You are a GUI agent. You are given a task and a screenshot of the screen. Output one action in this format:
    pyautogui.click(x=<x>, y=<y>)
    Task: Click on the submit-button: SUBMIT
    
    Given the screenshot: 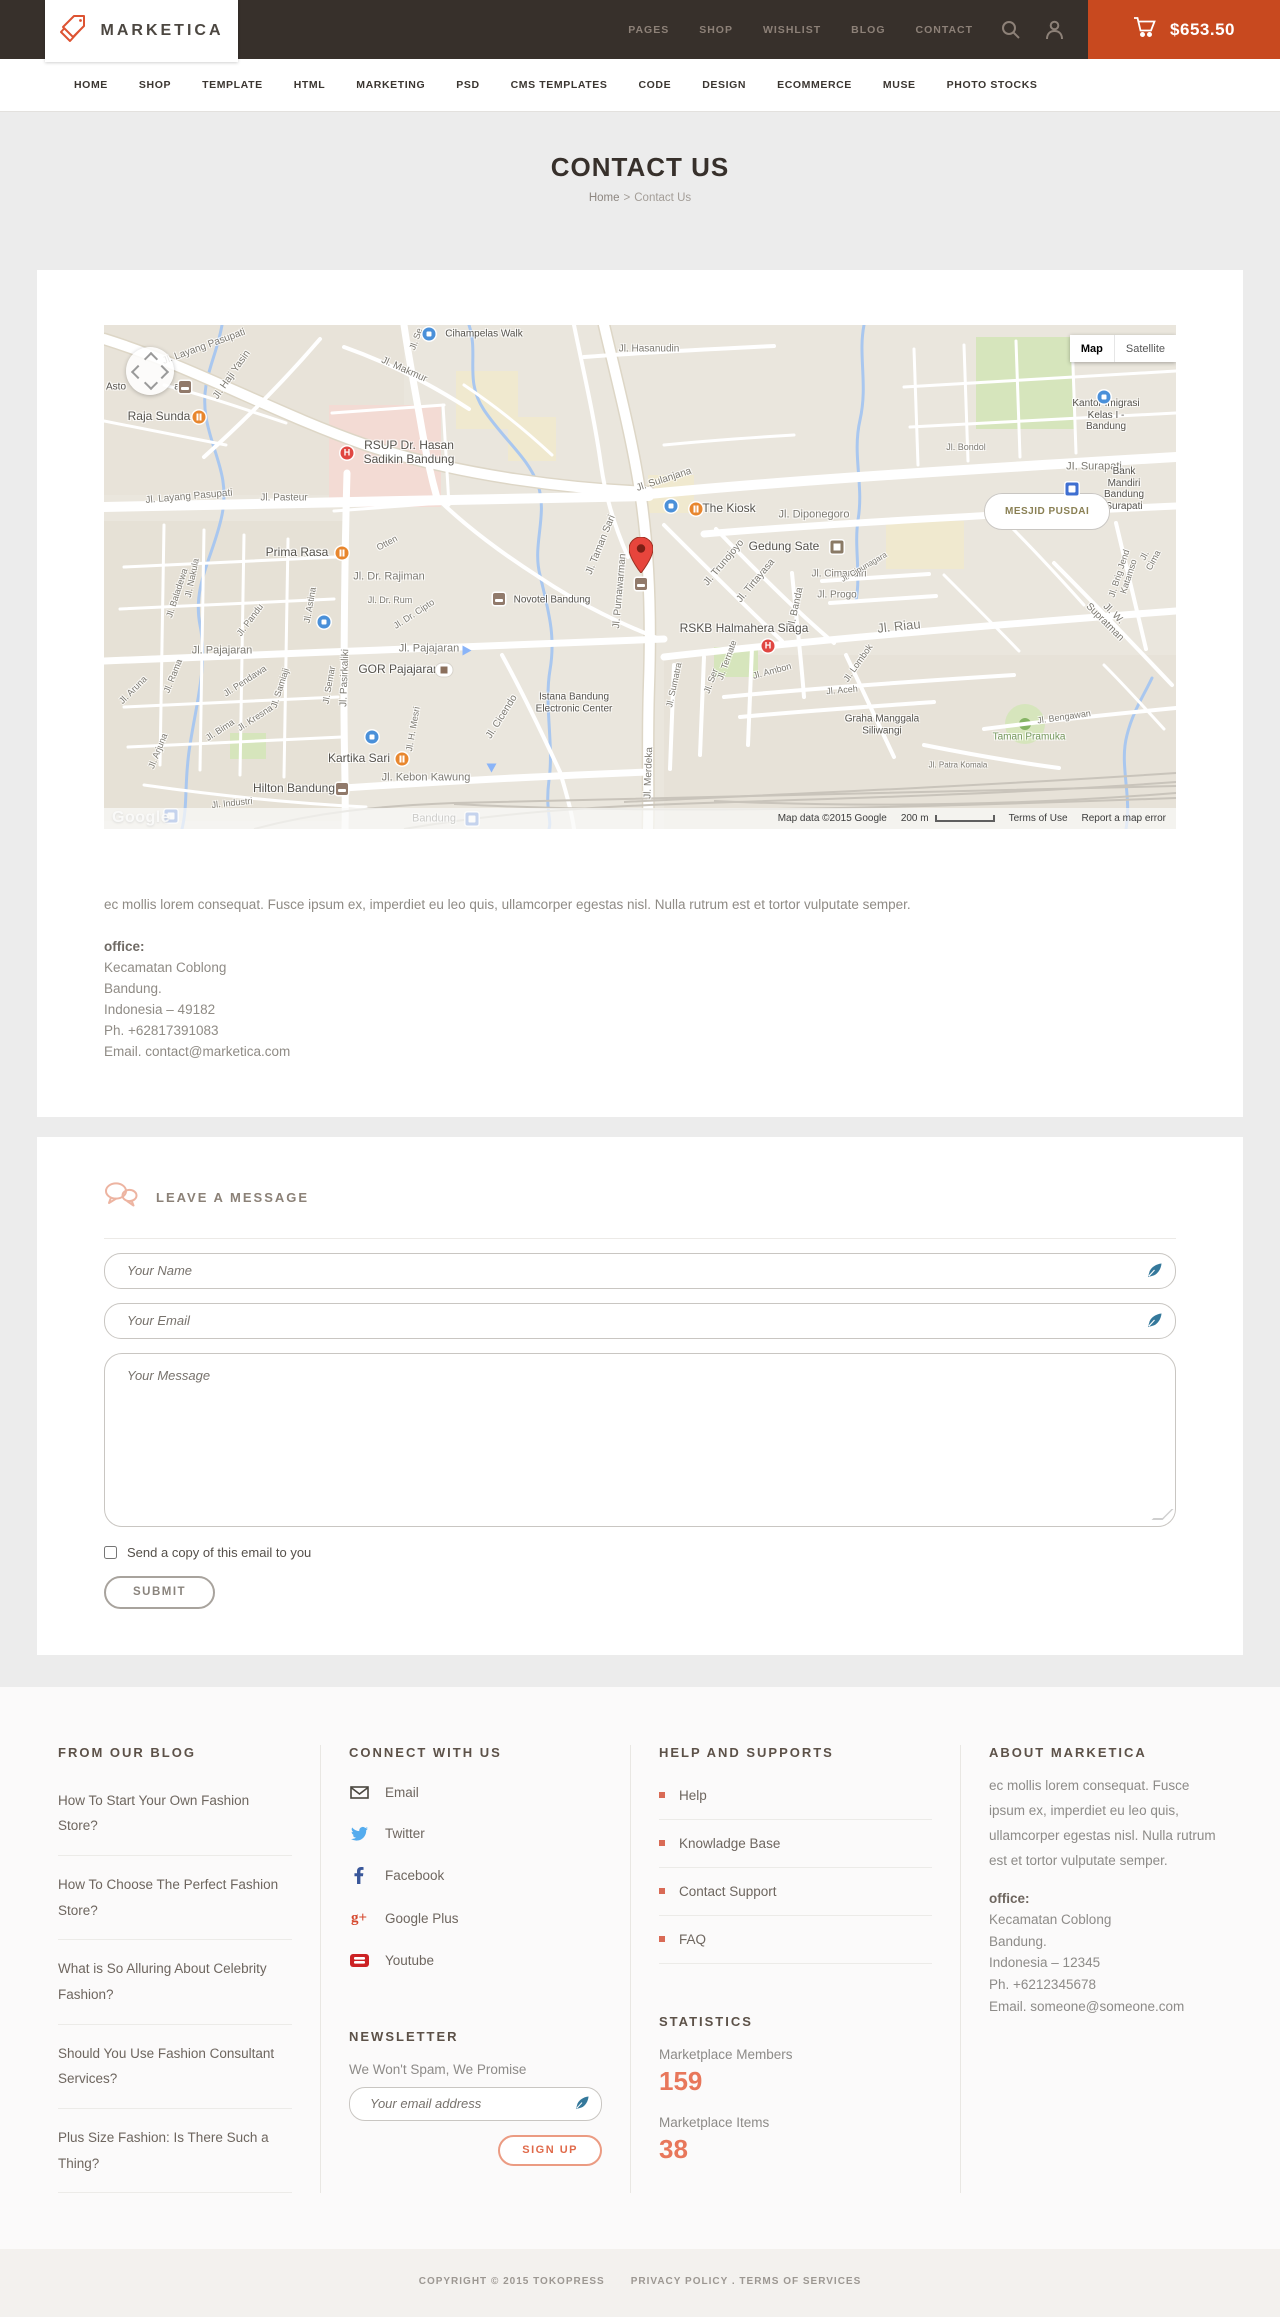 What is the action you would take?
    pyautogui.click(x=160, y=1592)
    